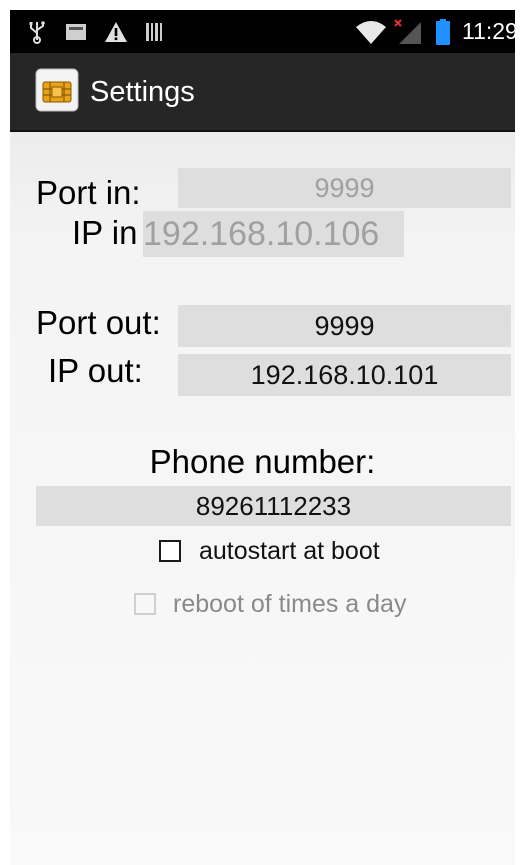  I want to click on battery-icon, so click(443, 31).